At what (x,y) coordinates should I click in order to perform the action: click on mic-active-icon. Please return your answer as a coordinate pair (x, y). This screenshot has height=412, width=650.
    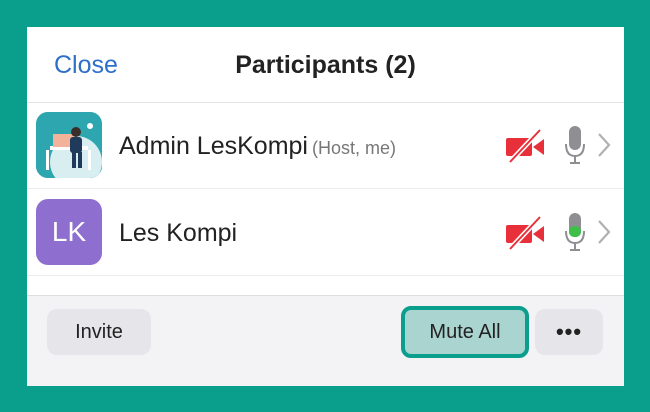
    Looking at the image, I should click on (575, 232).